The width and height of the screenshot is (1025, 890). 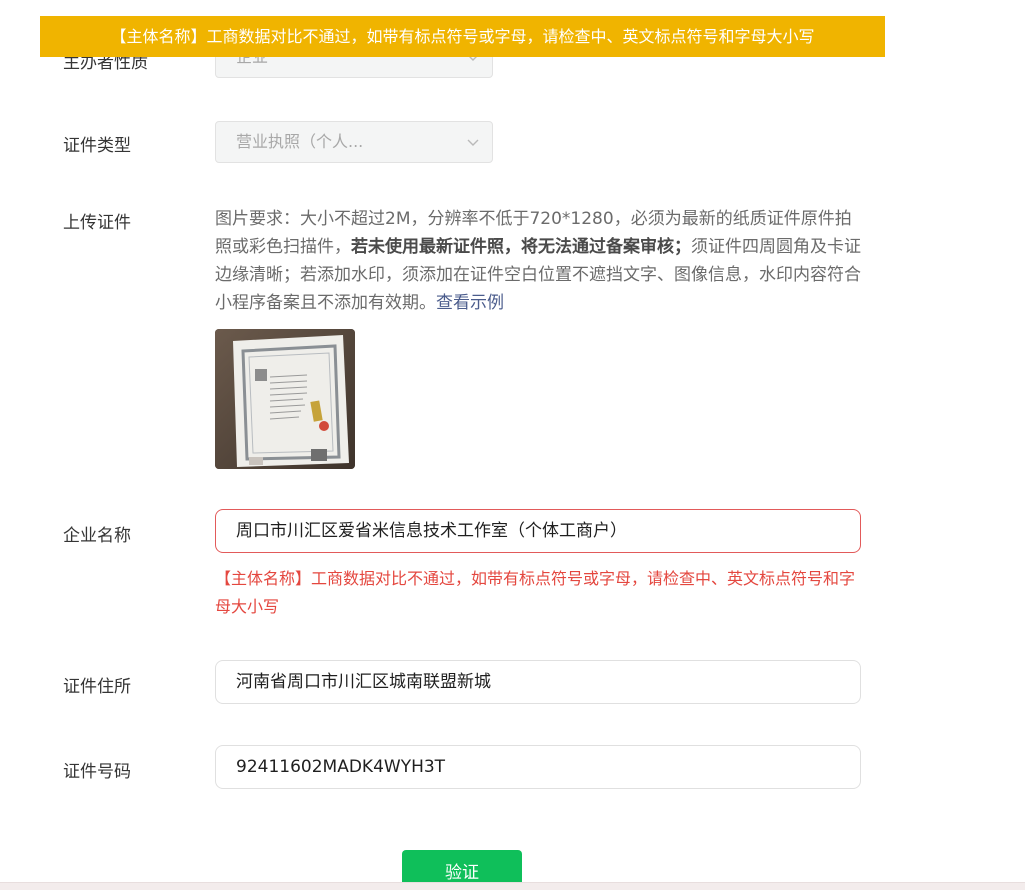 I want to click on license-photo, so click(x=285, y=399).